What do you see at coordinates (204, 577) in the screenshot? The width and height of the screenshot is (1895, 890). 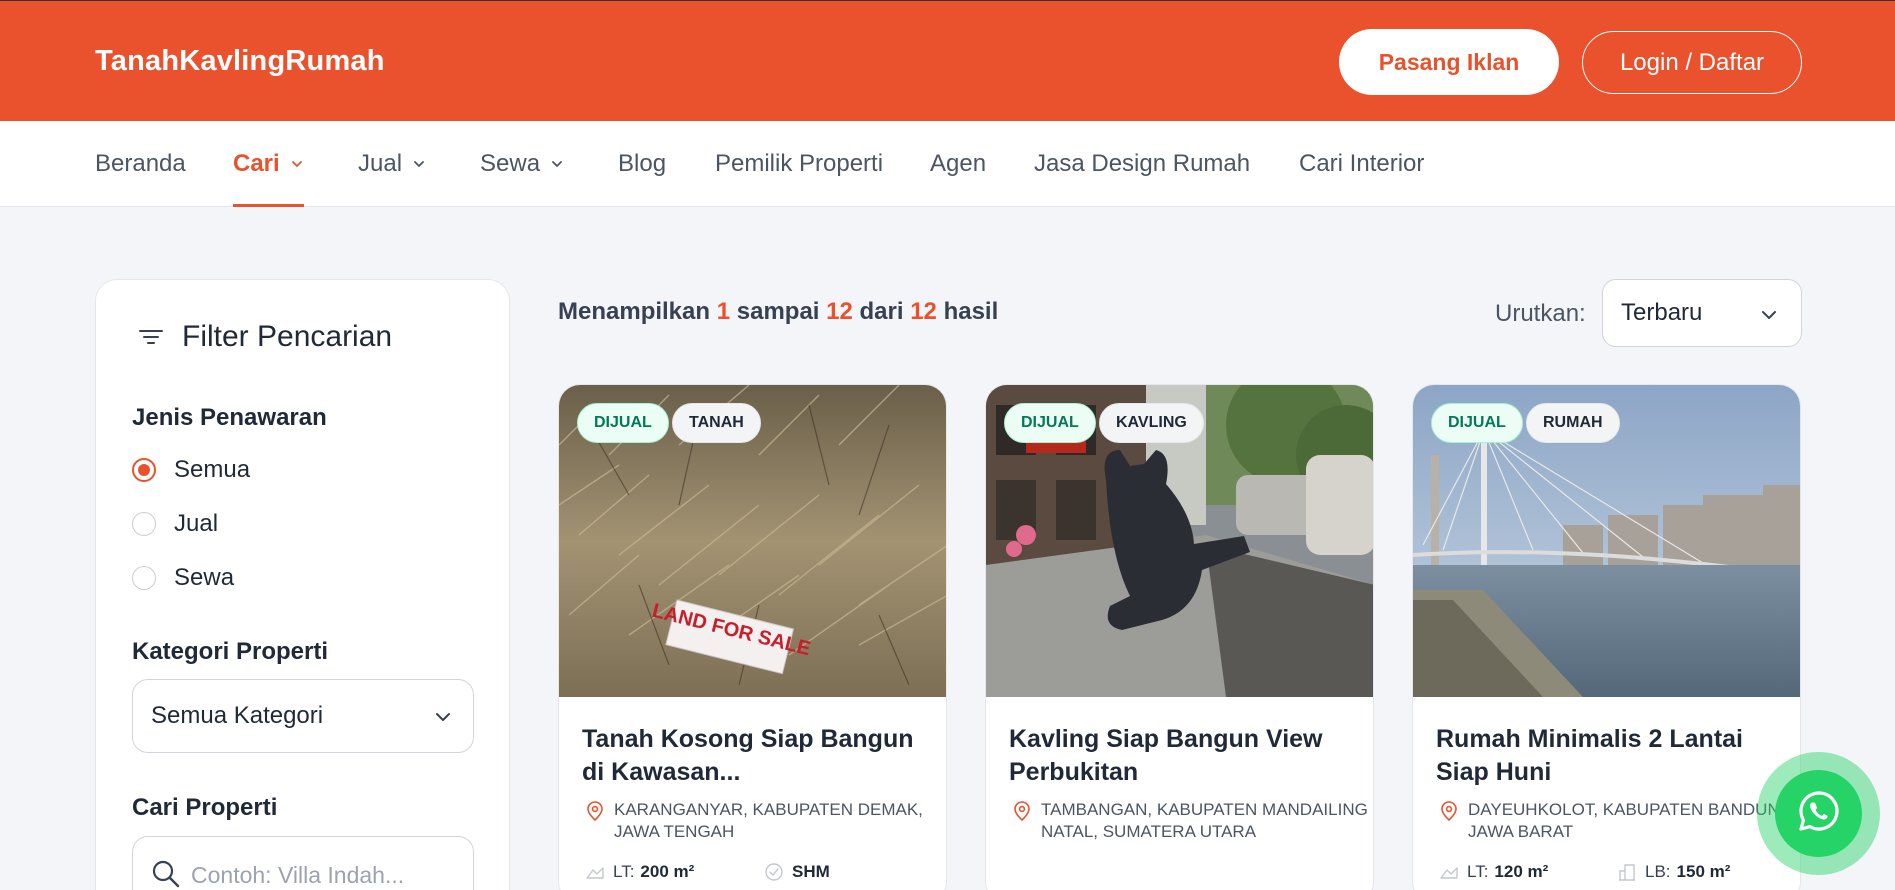 I see `radio-label: Sewa` at bounding box center [204, 577].